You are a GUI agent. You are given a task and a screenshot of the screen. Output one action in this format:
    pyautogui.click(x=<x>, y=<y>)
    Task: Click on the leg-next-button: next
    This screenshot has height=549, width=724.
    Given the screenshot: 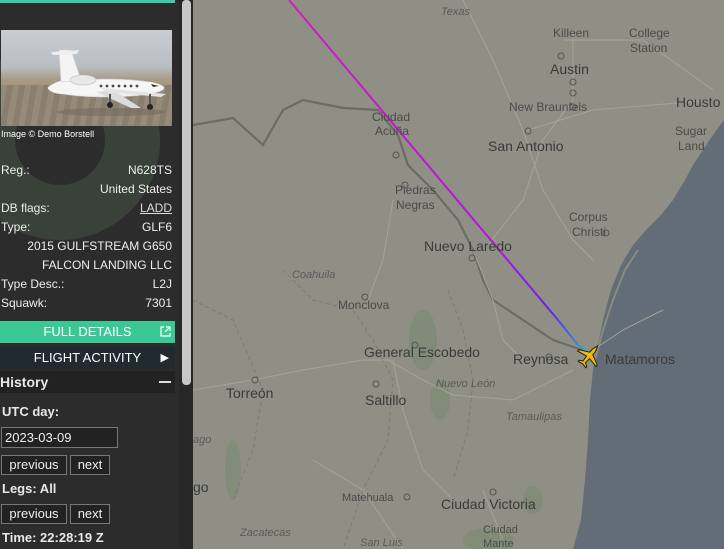 What is the action you would take?
    pyautogui.click(x=90, y=514)
    